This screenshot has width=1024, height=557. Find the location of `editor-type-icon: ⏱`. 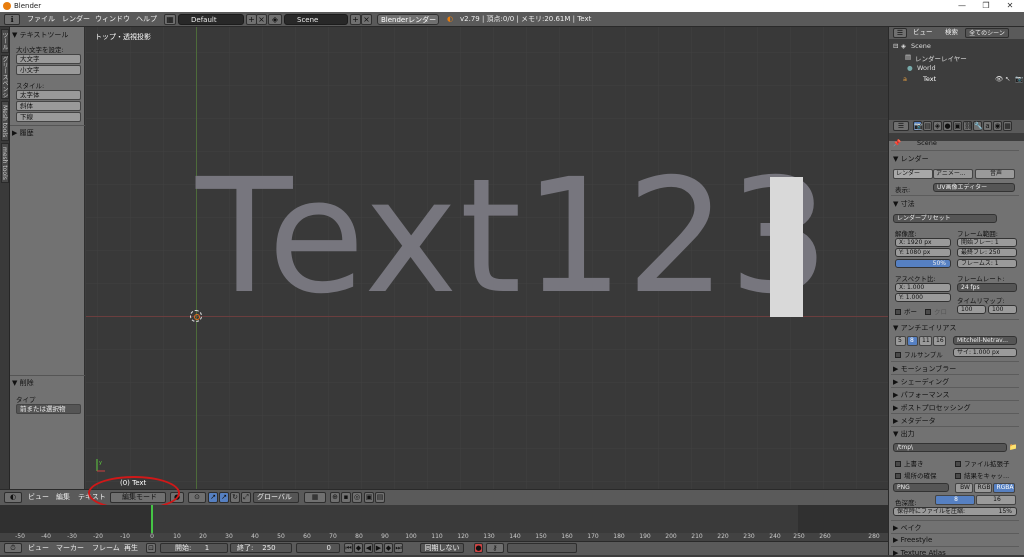

editor-type-icon: ⏱ is located at coordinates (13, 548).